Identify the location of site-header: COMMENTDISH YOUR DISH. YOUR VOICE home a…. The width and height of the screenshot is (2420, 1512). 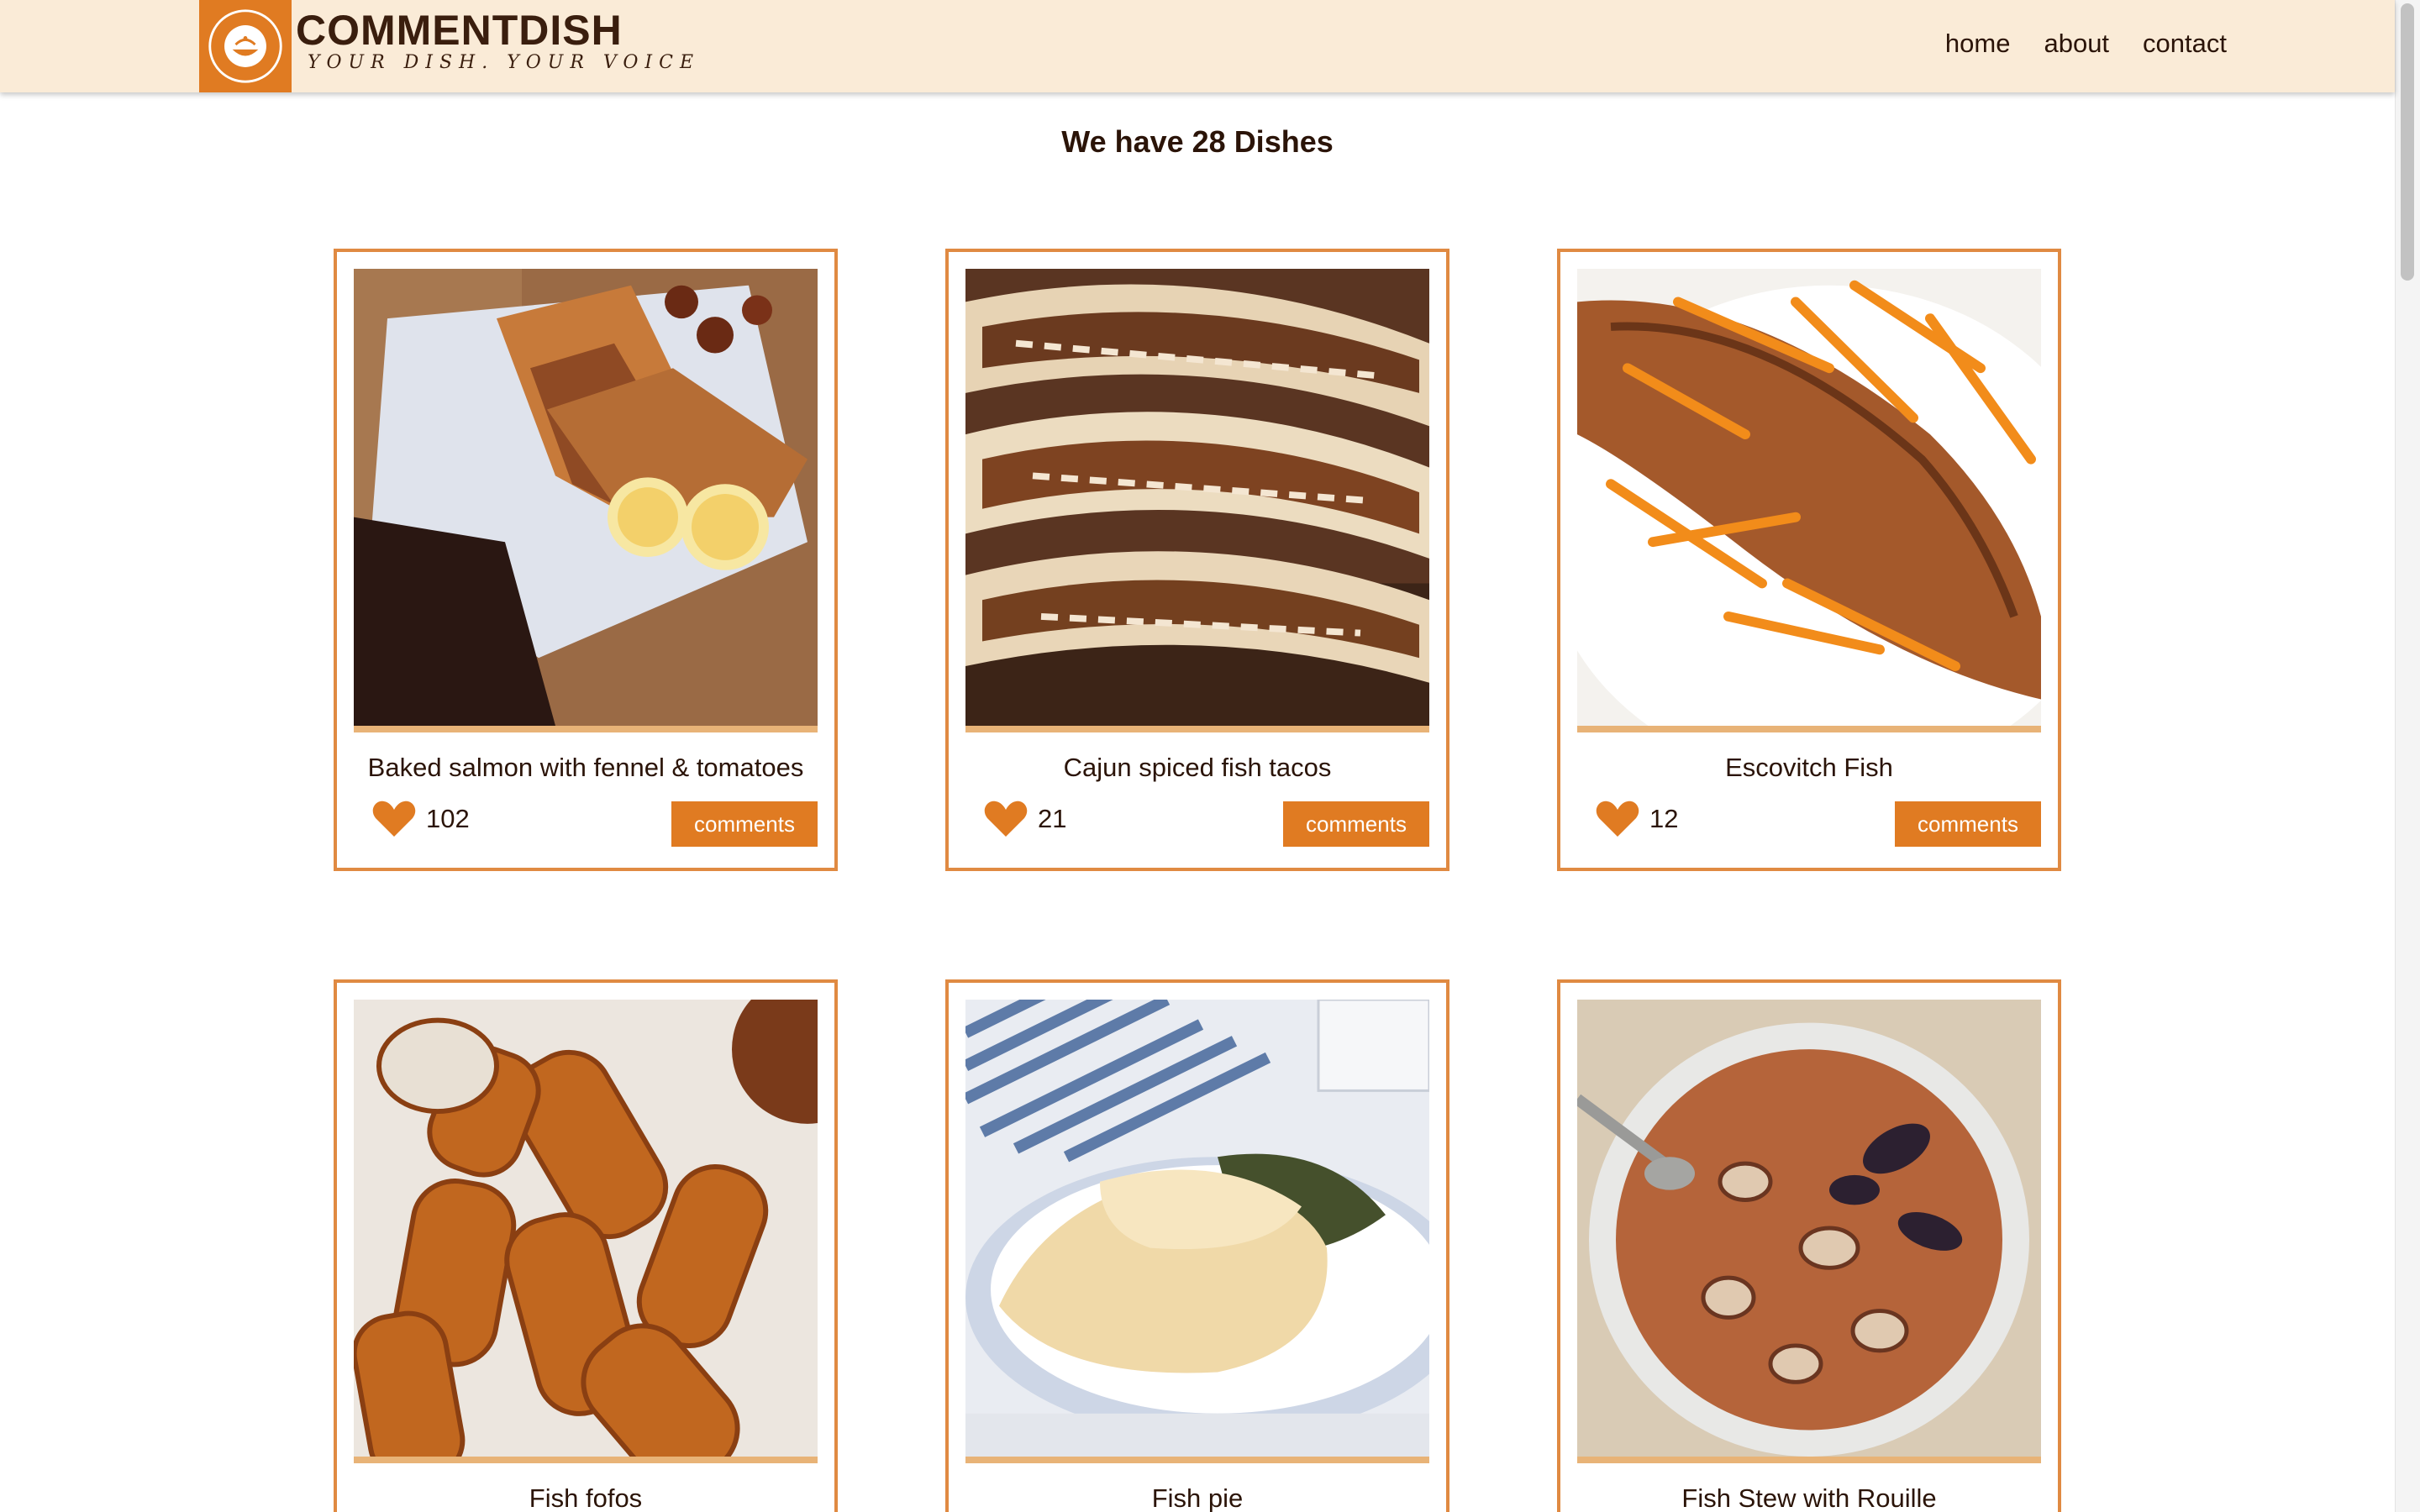
(1197, 46).